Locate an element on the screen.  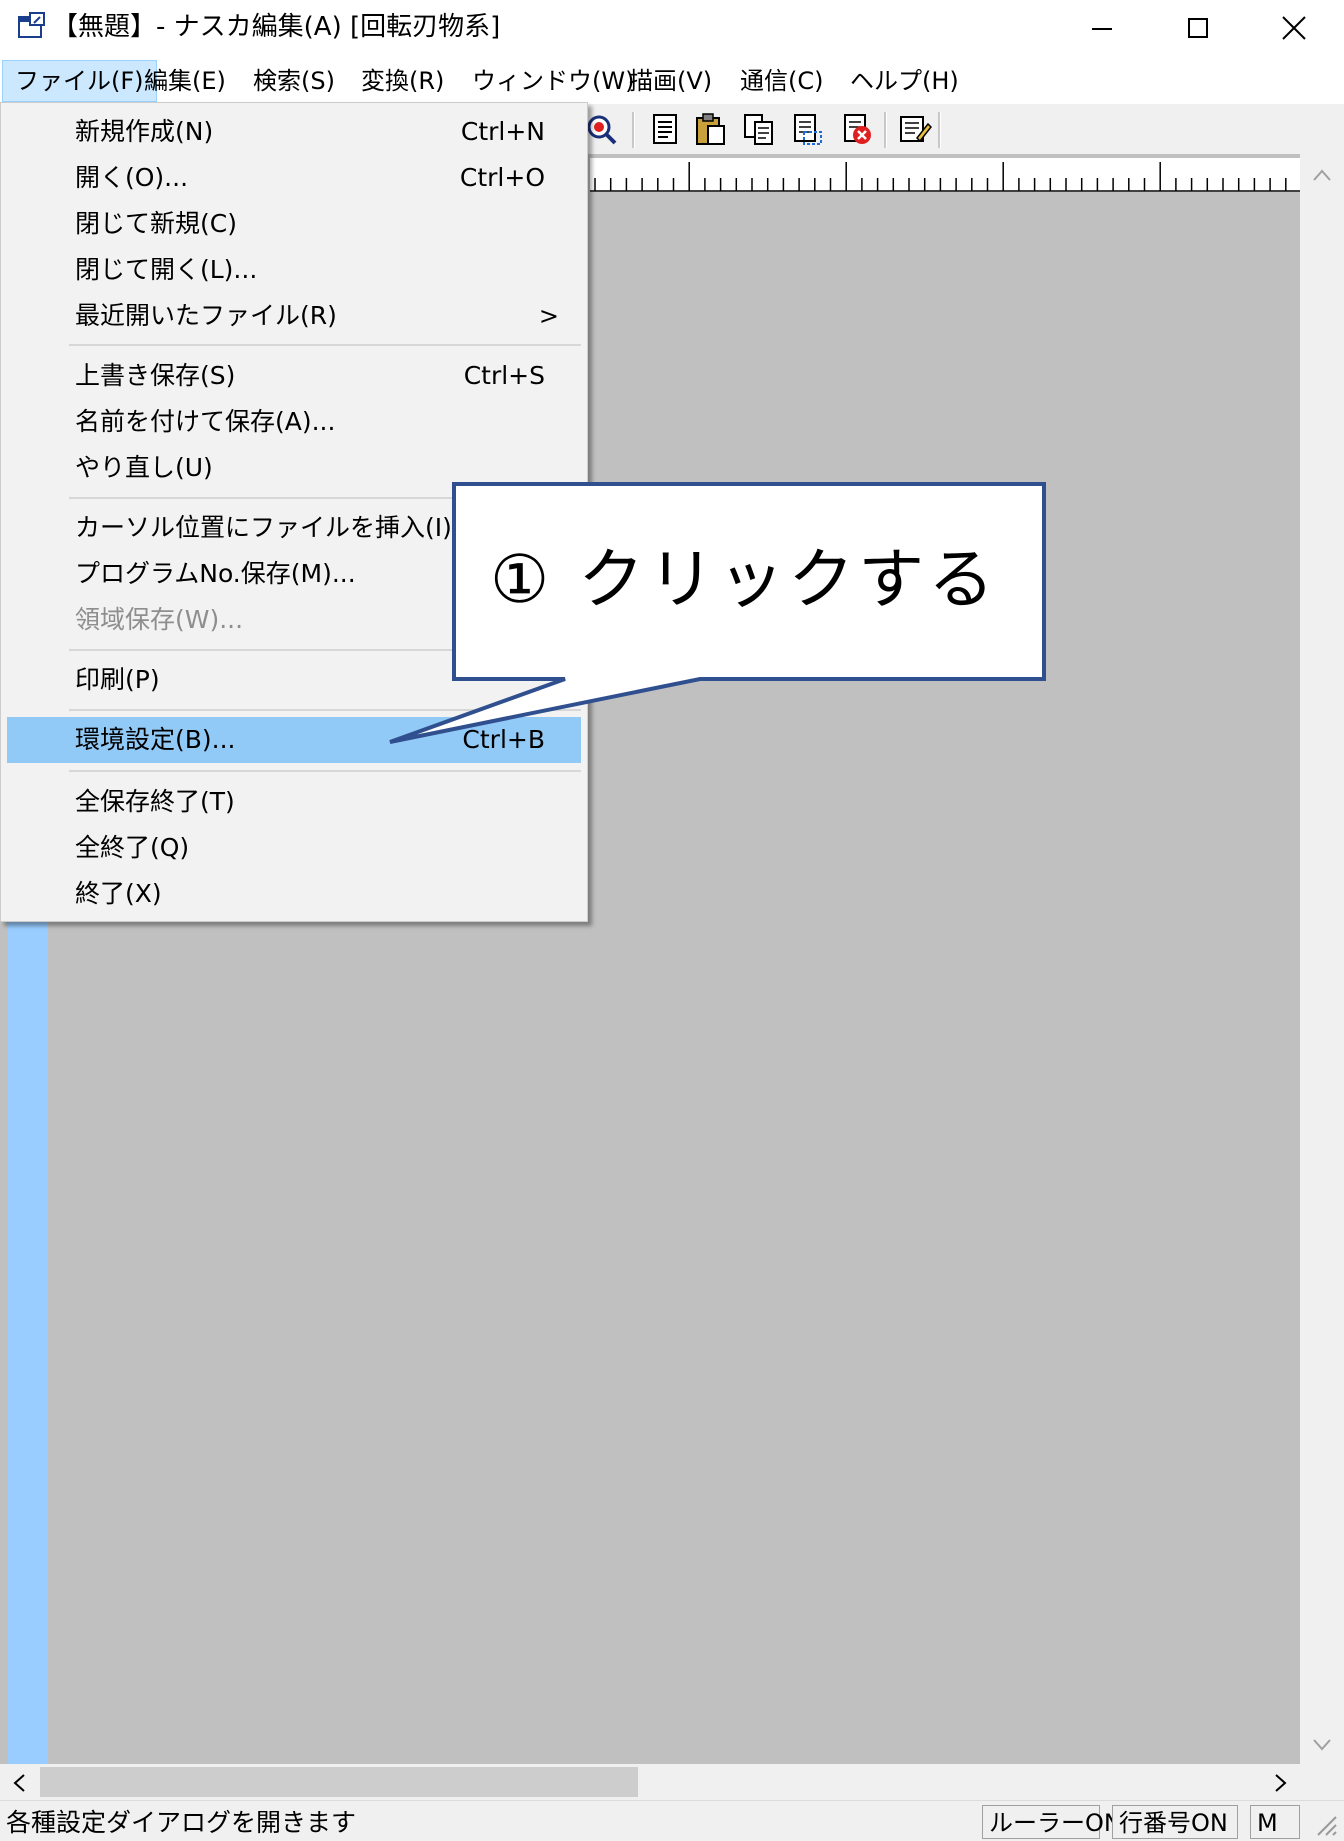
line-number-gutter is located at coordinates (28, 1342).